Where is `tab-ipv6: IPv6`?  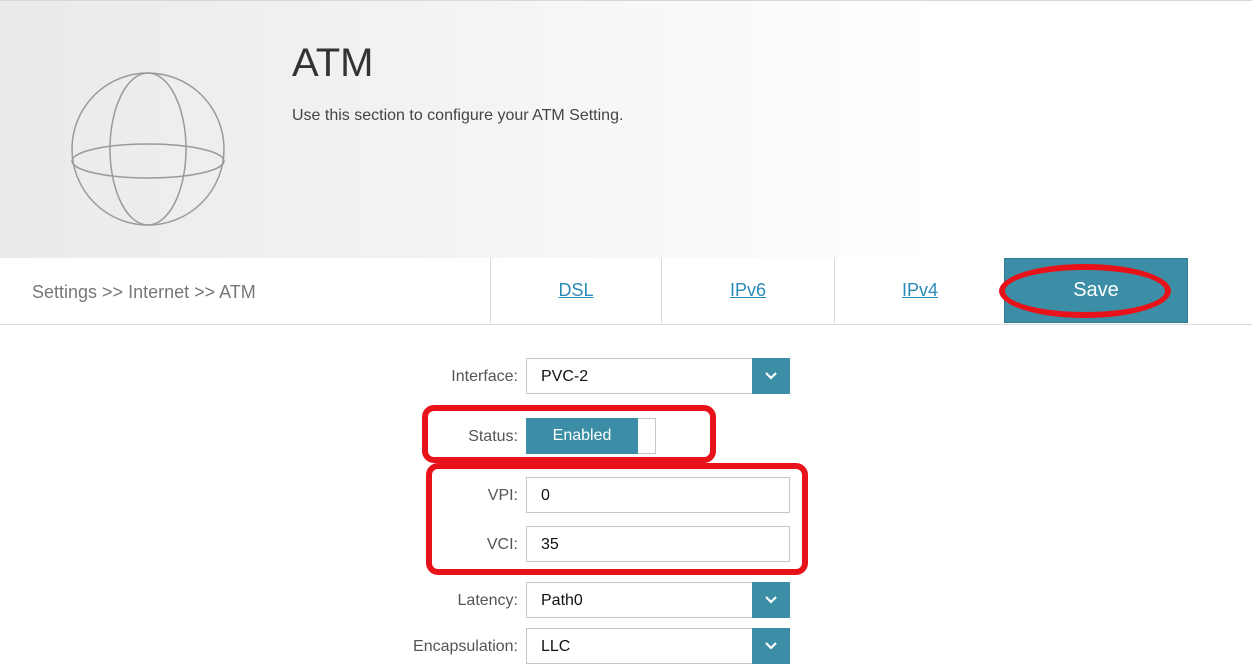
tab-ipv6: IPv6 is located at coordinates (747, 290).